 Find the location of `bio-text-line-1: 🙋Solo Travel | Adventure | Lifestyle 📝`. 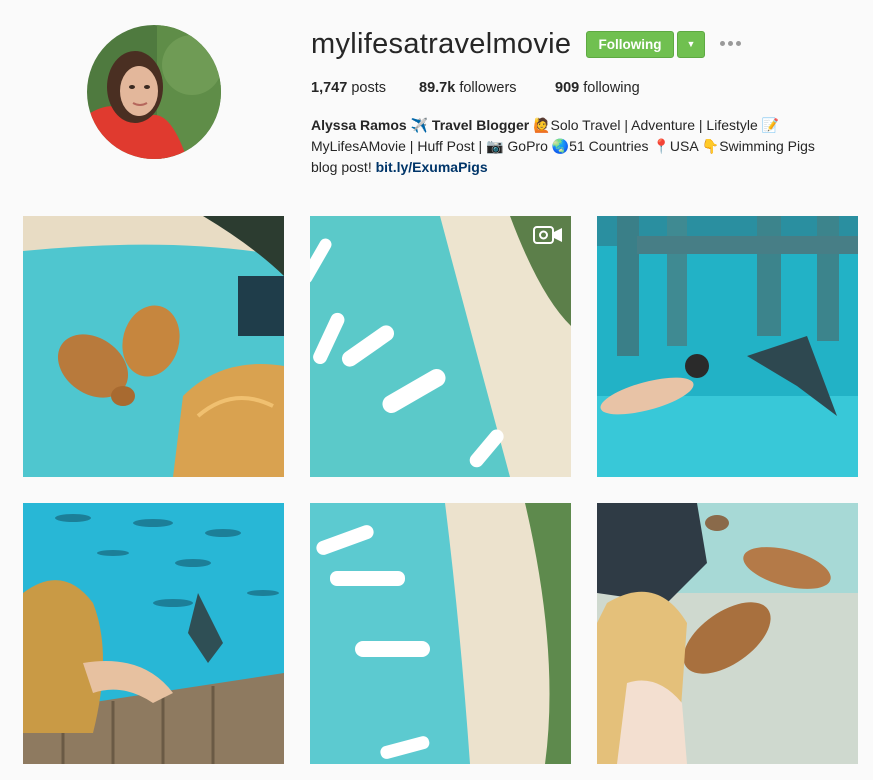

bio-text-line-1: 🙋Solo Travel | Adventure | Lifestyle 📝 is located at coordinates (654, 125).